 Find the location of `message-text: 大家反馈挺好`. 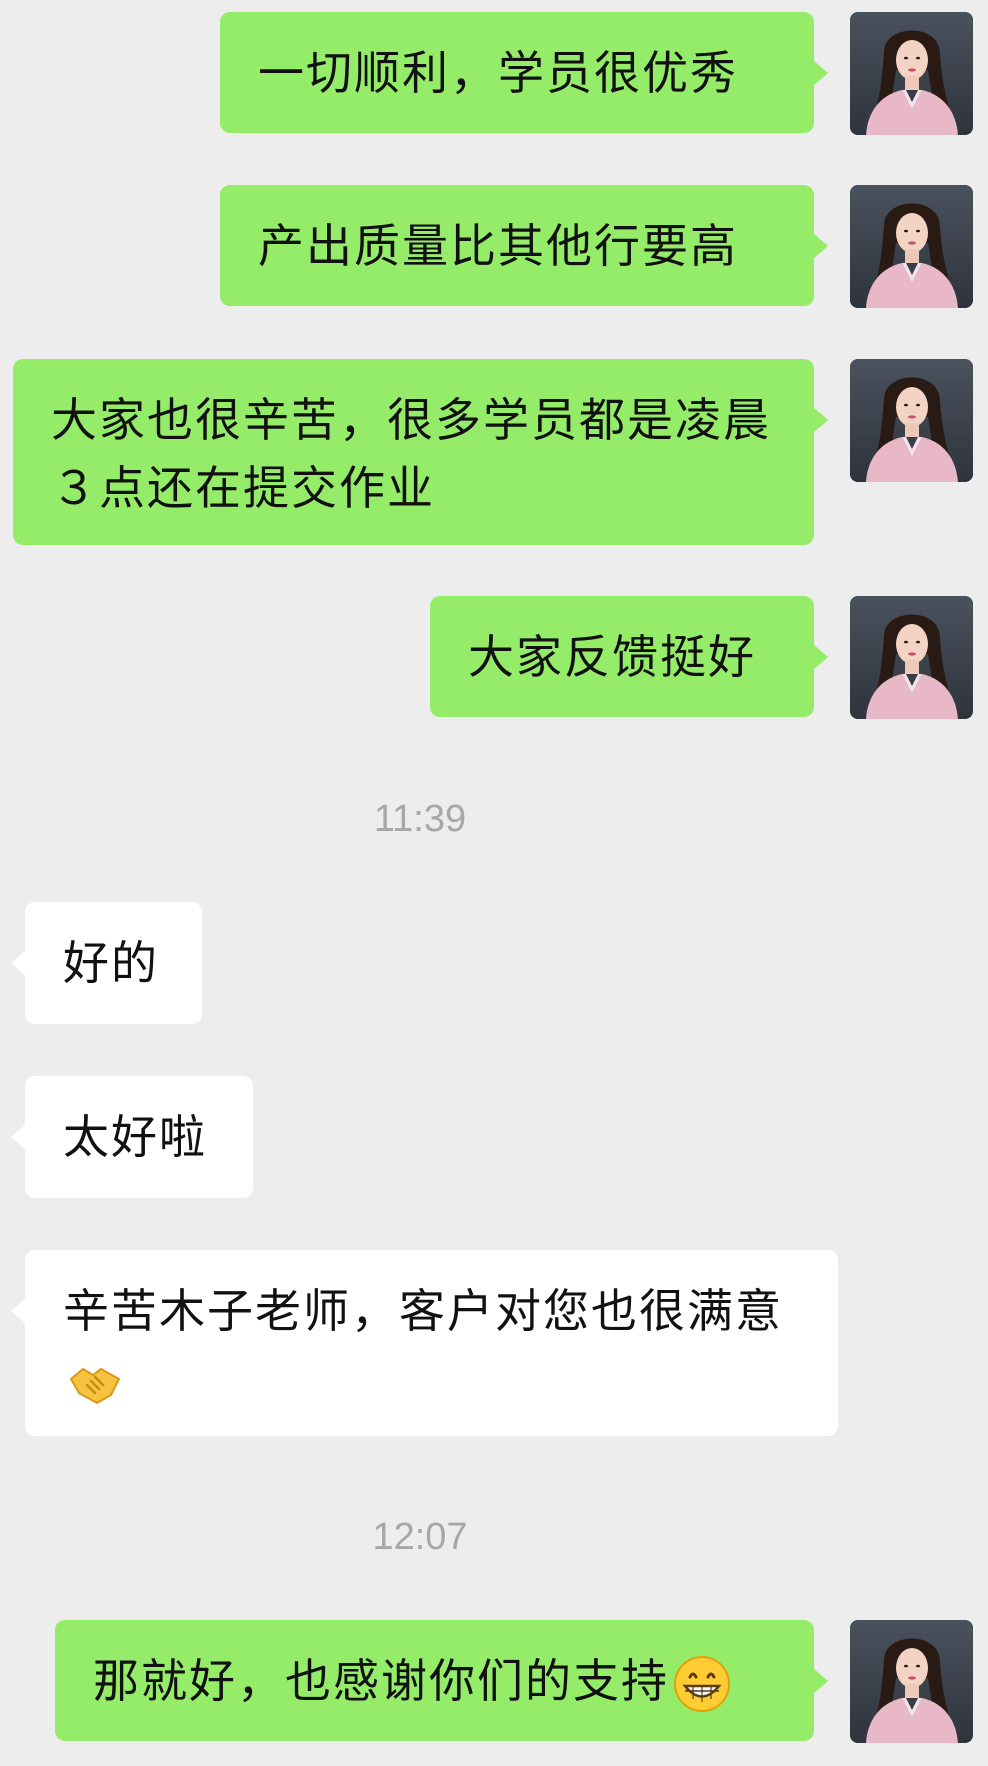

message-text: 大家反馈挺好 is located at coordinates (612, 656).